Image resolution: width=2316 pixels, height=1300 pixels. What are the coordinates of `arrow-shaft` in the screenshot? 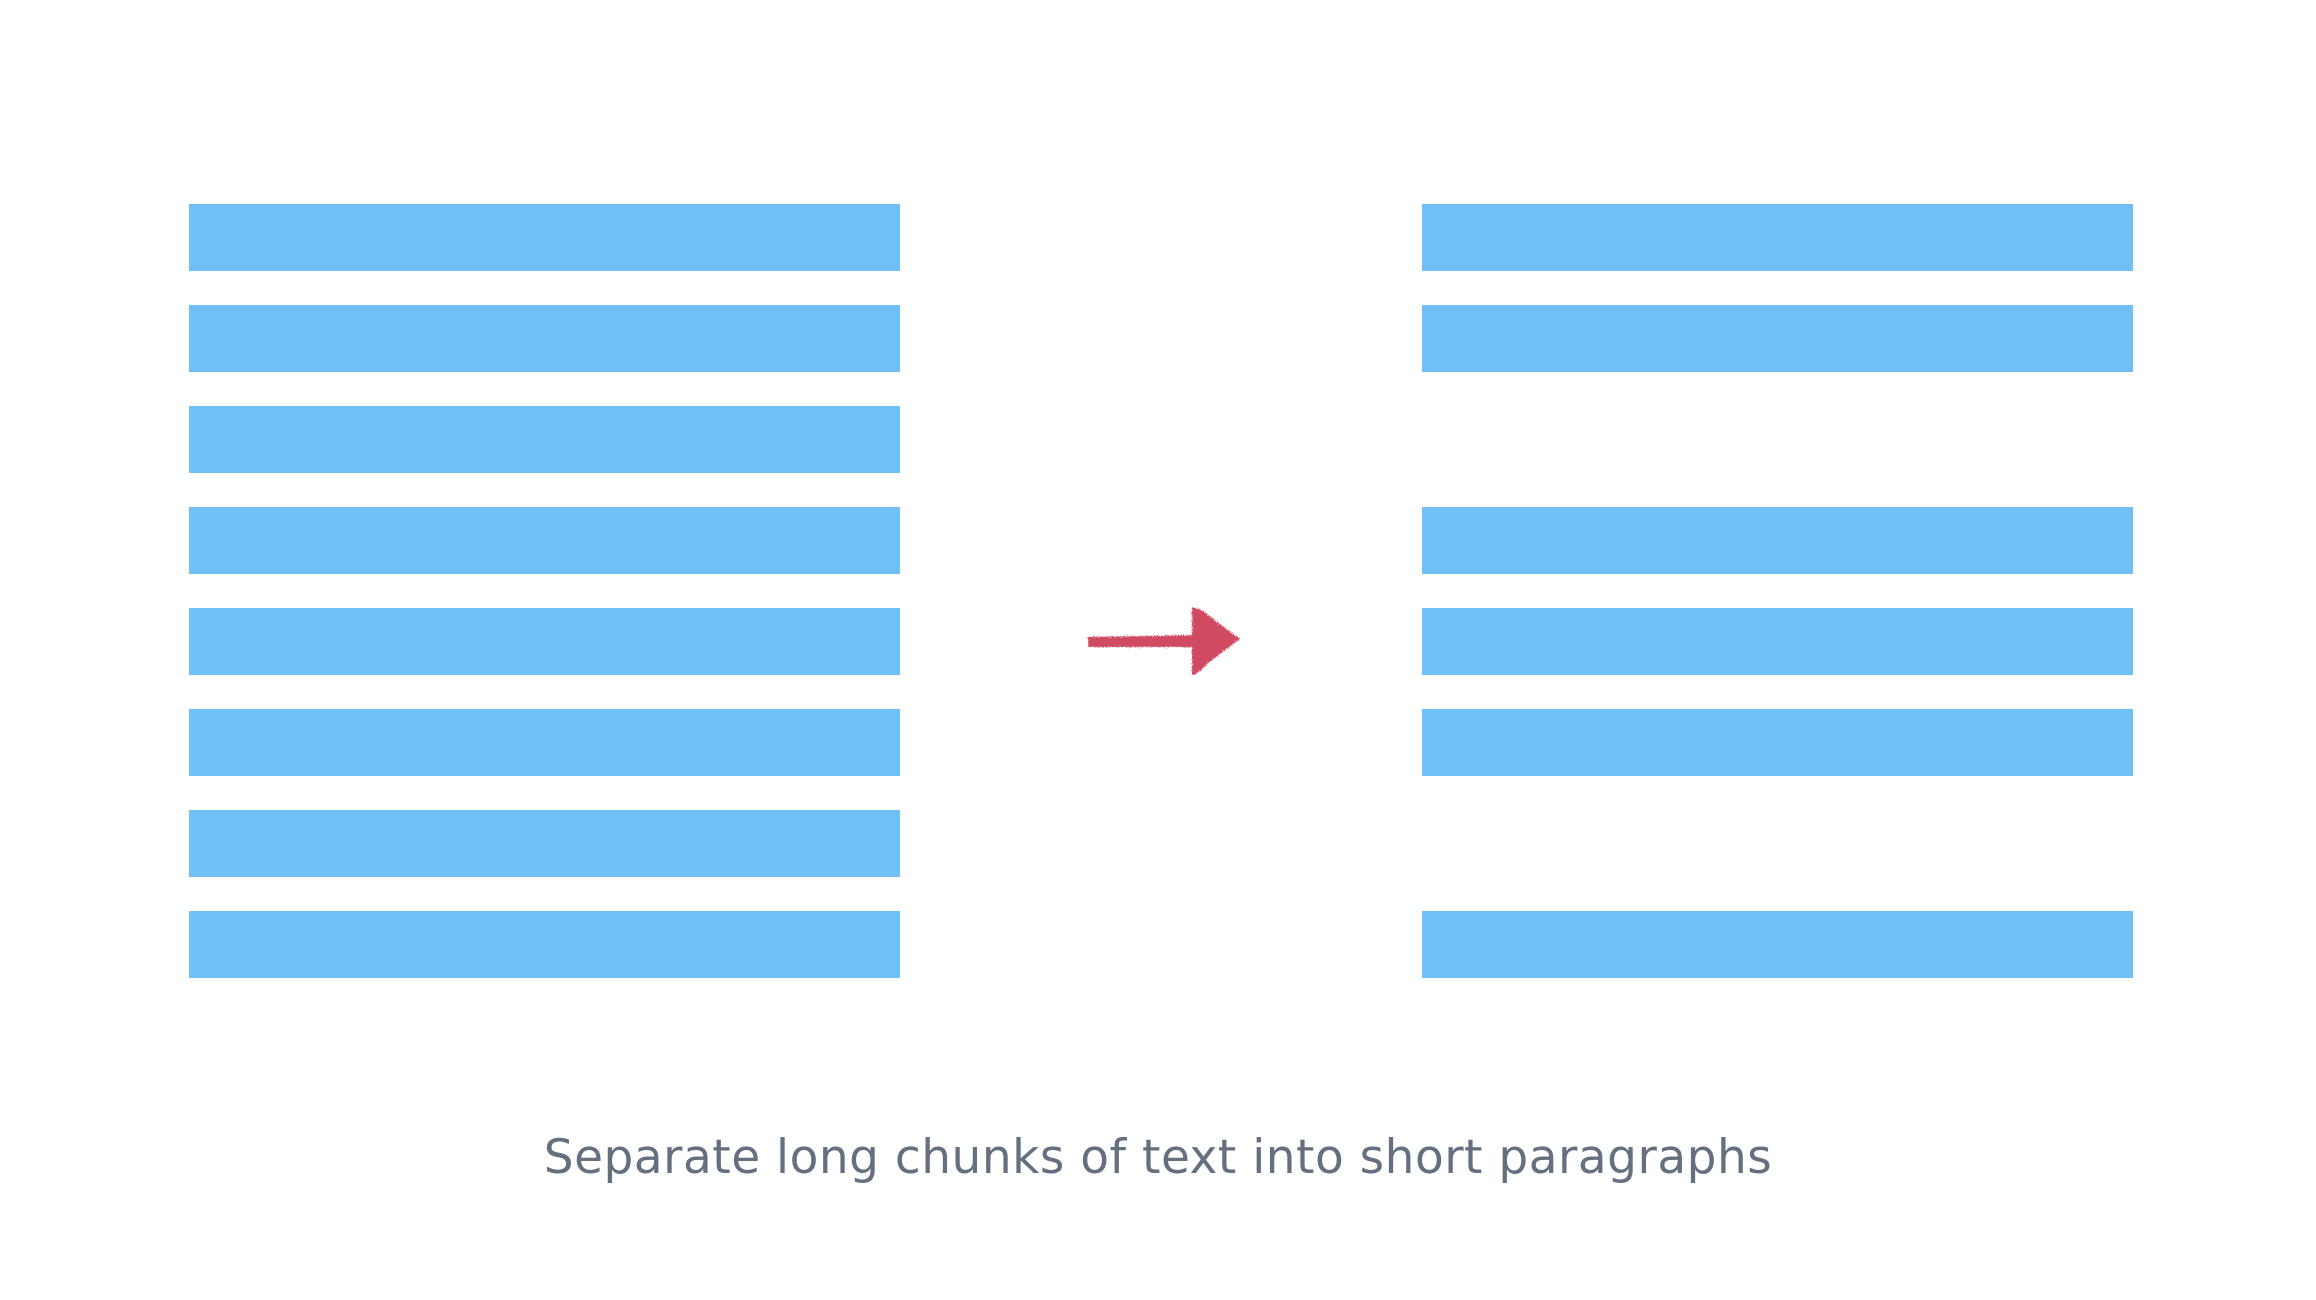 It's located at (1144, 641).